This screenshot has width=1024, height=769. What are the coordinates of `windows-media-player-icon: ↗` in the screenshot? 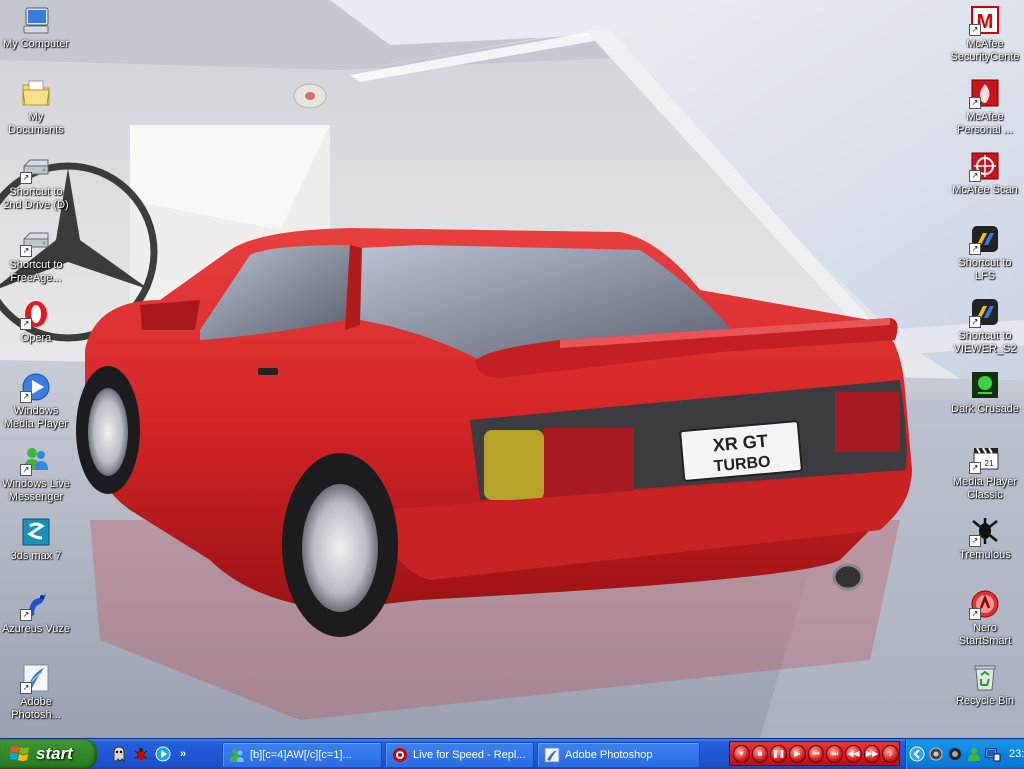 It's located at (36, 387).